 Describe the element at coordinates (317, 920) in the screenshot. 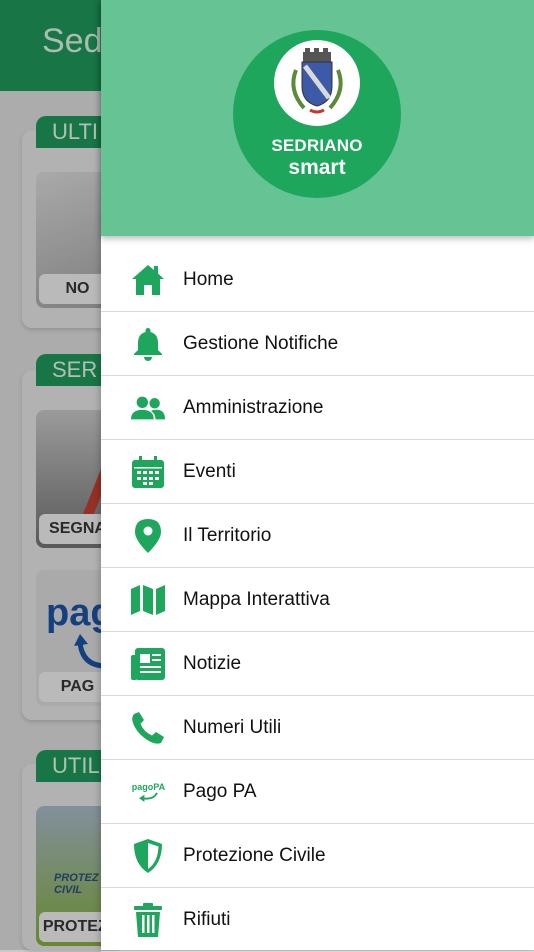

I see `menu-item-rifiuti: Rifiuti` at that location.